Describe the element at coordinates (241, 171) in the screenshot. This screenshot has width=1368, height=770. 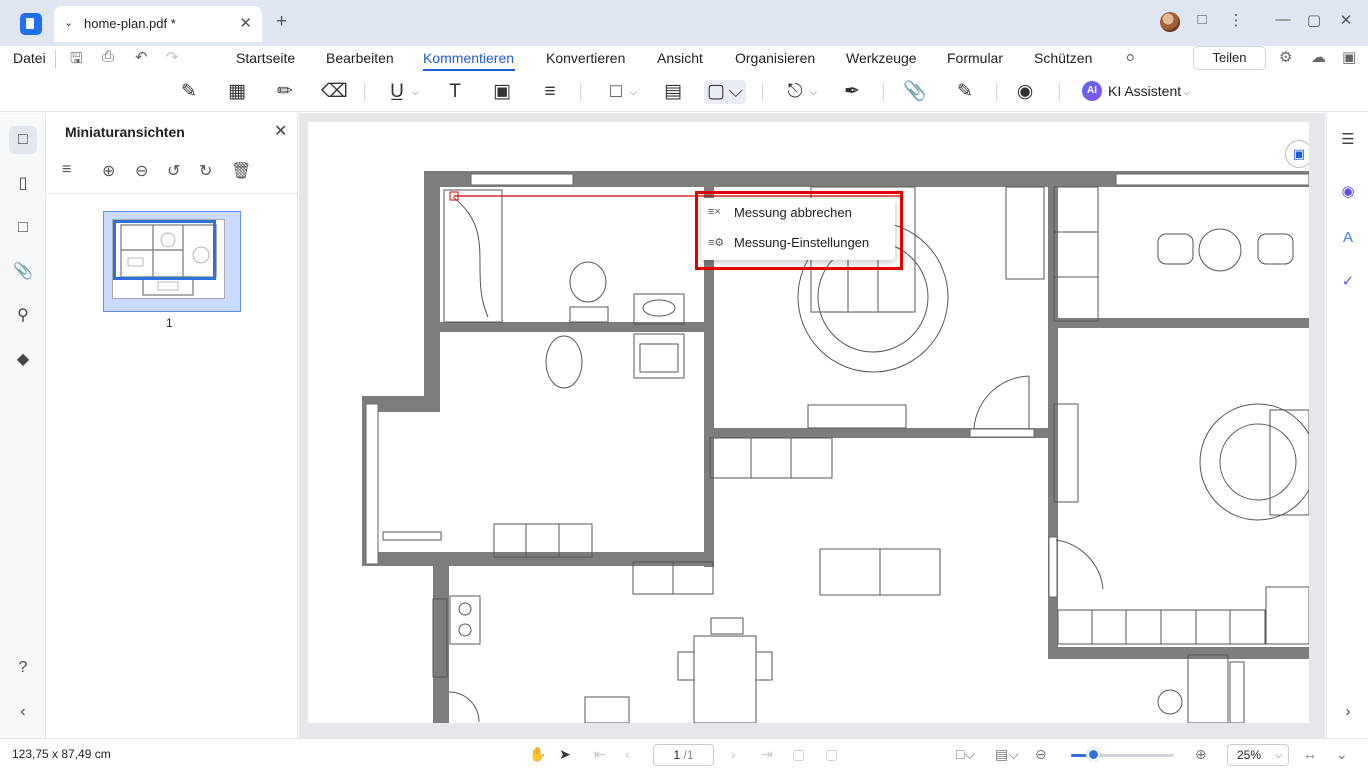
I see `delete-page-icon: 🗑` at that location.